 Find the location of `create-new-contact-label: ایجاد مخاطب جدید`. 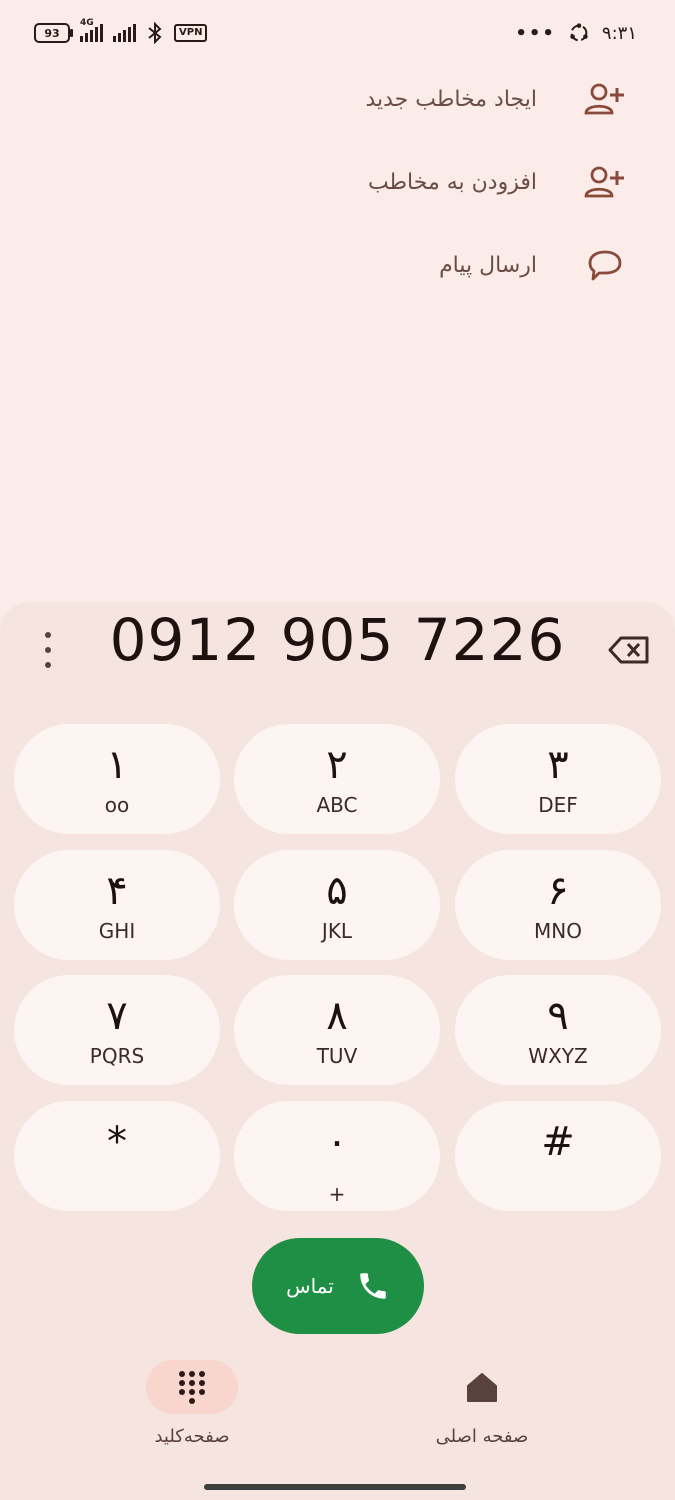

create-new-contact-label: ایجاد مخاطب جدید is located at coordinates (451, 99).